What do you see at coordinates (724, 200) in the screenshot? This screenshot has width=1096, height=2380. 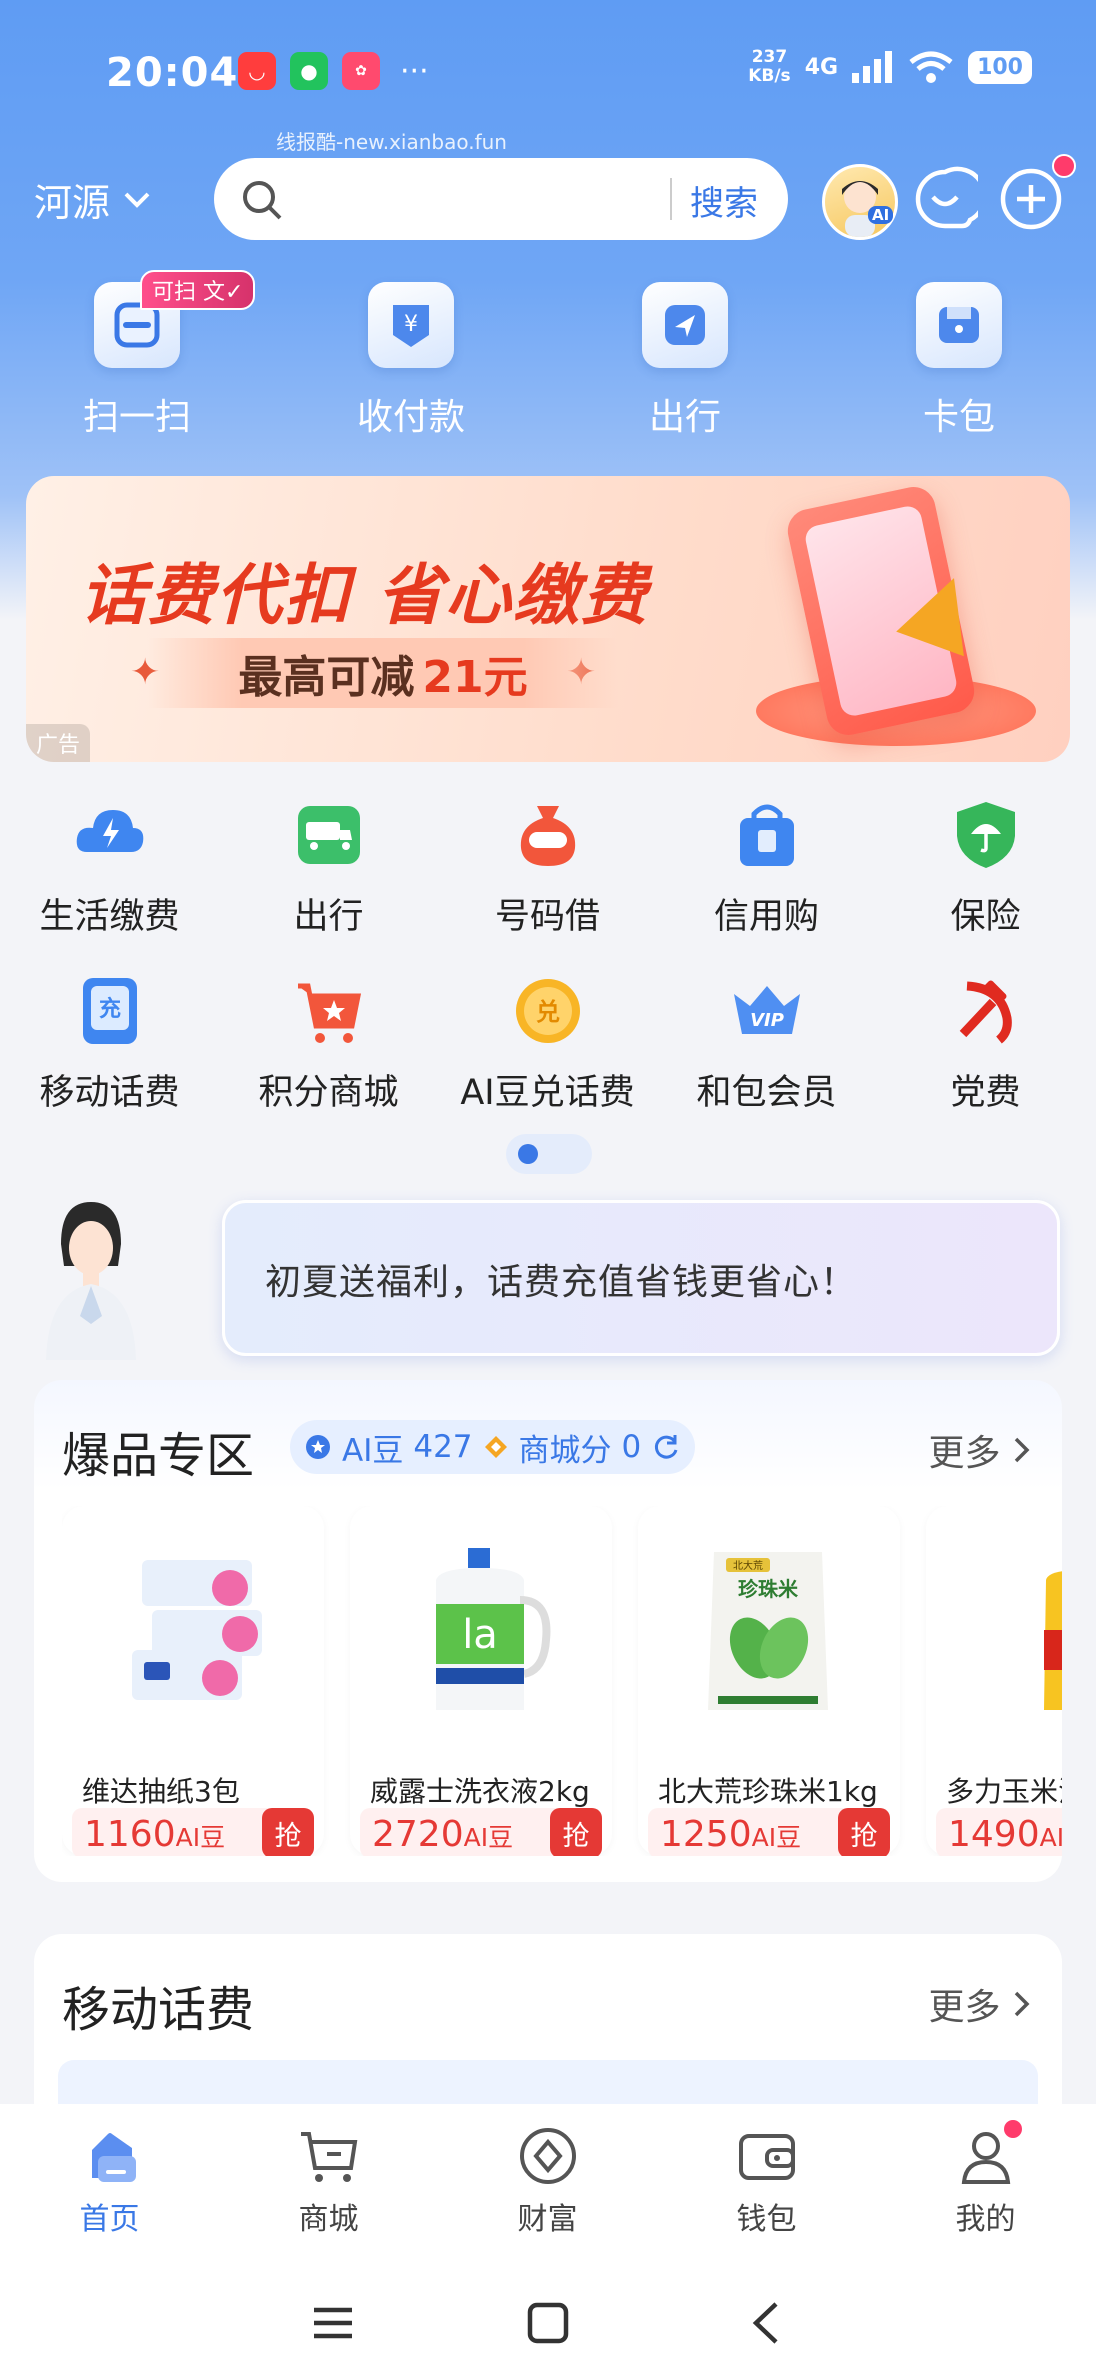 I see `search-button: 搜索` at bounding box center [724, 200].